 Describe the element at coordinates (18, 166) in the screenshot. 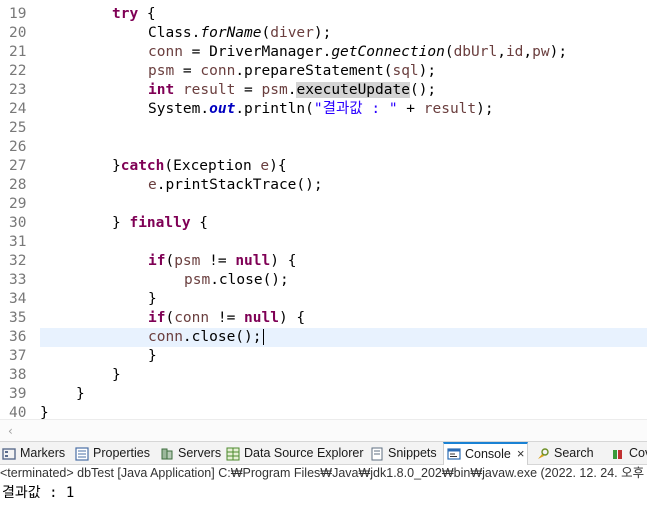

I see `line-number: 27` at that location.